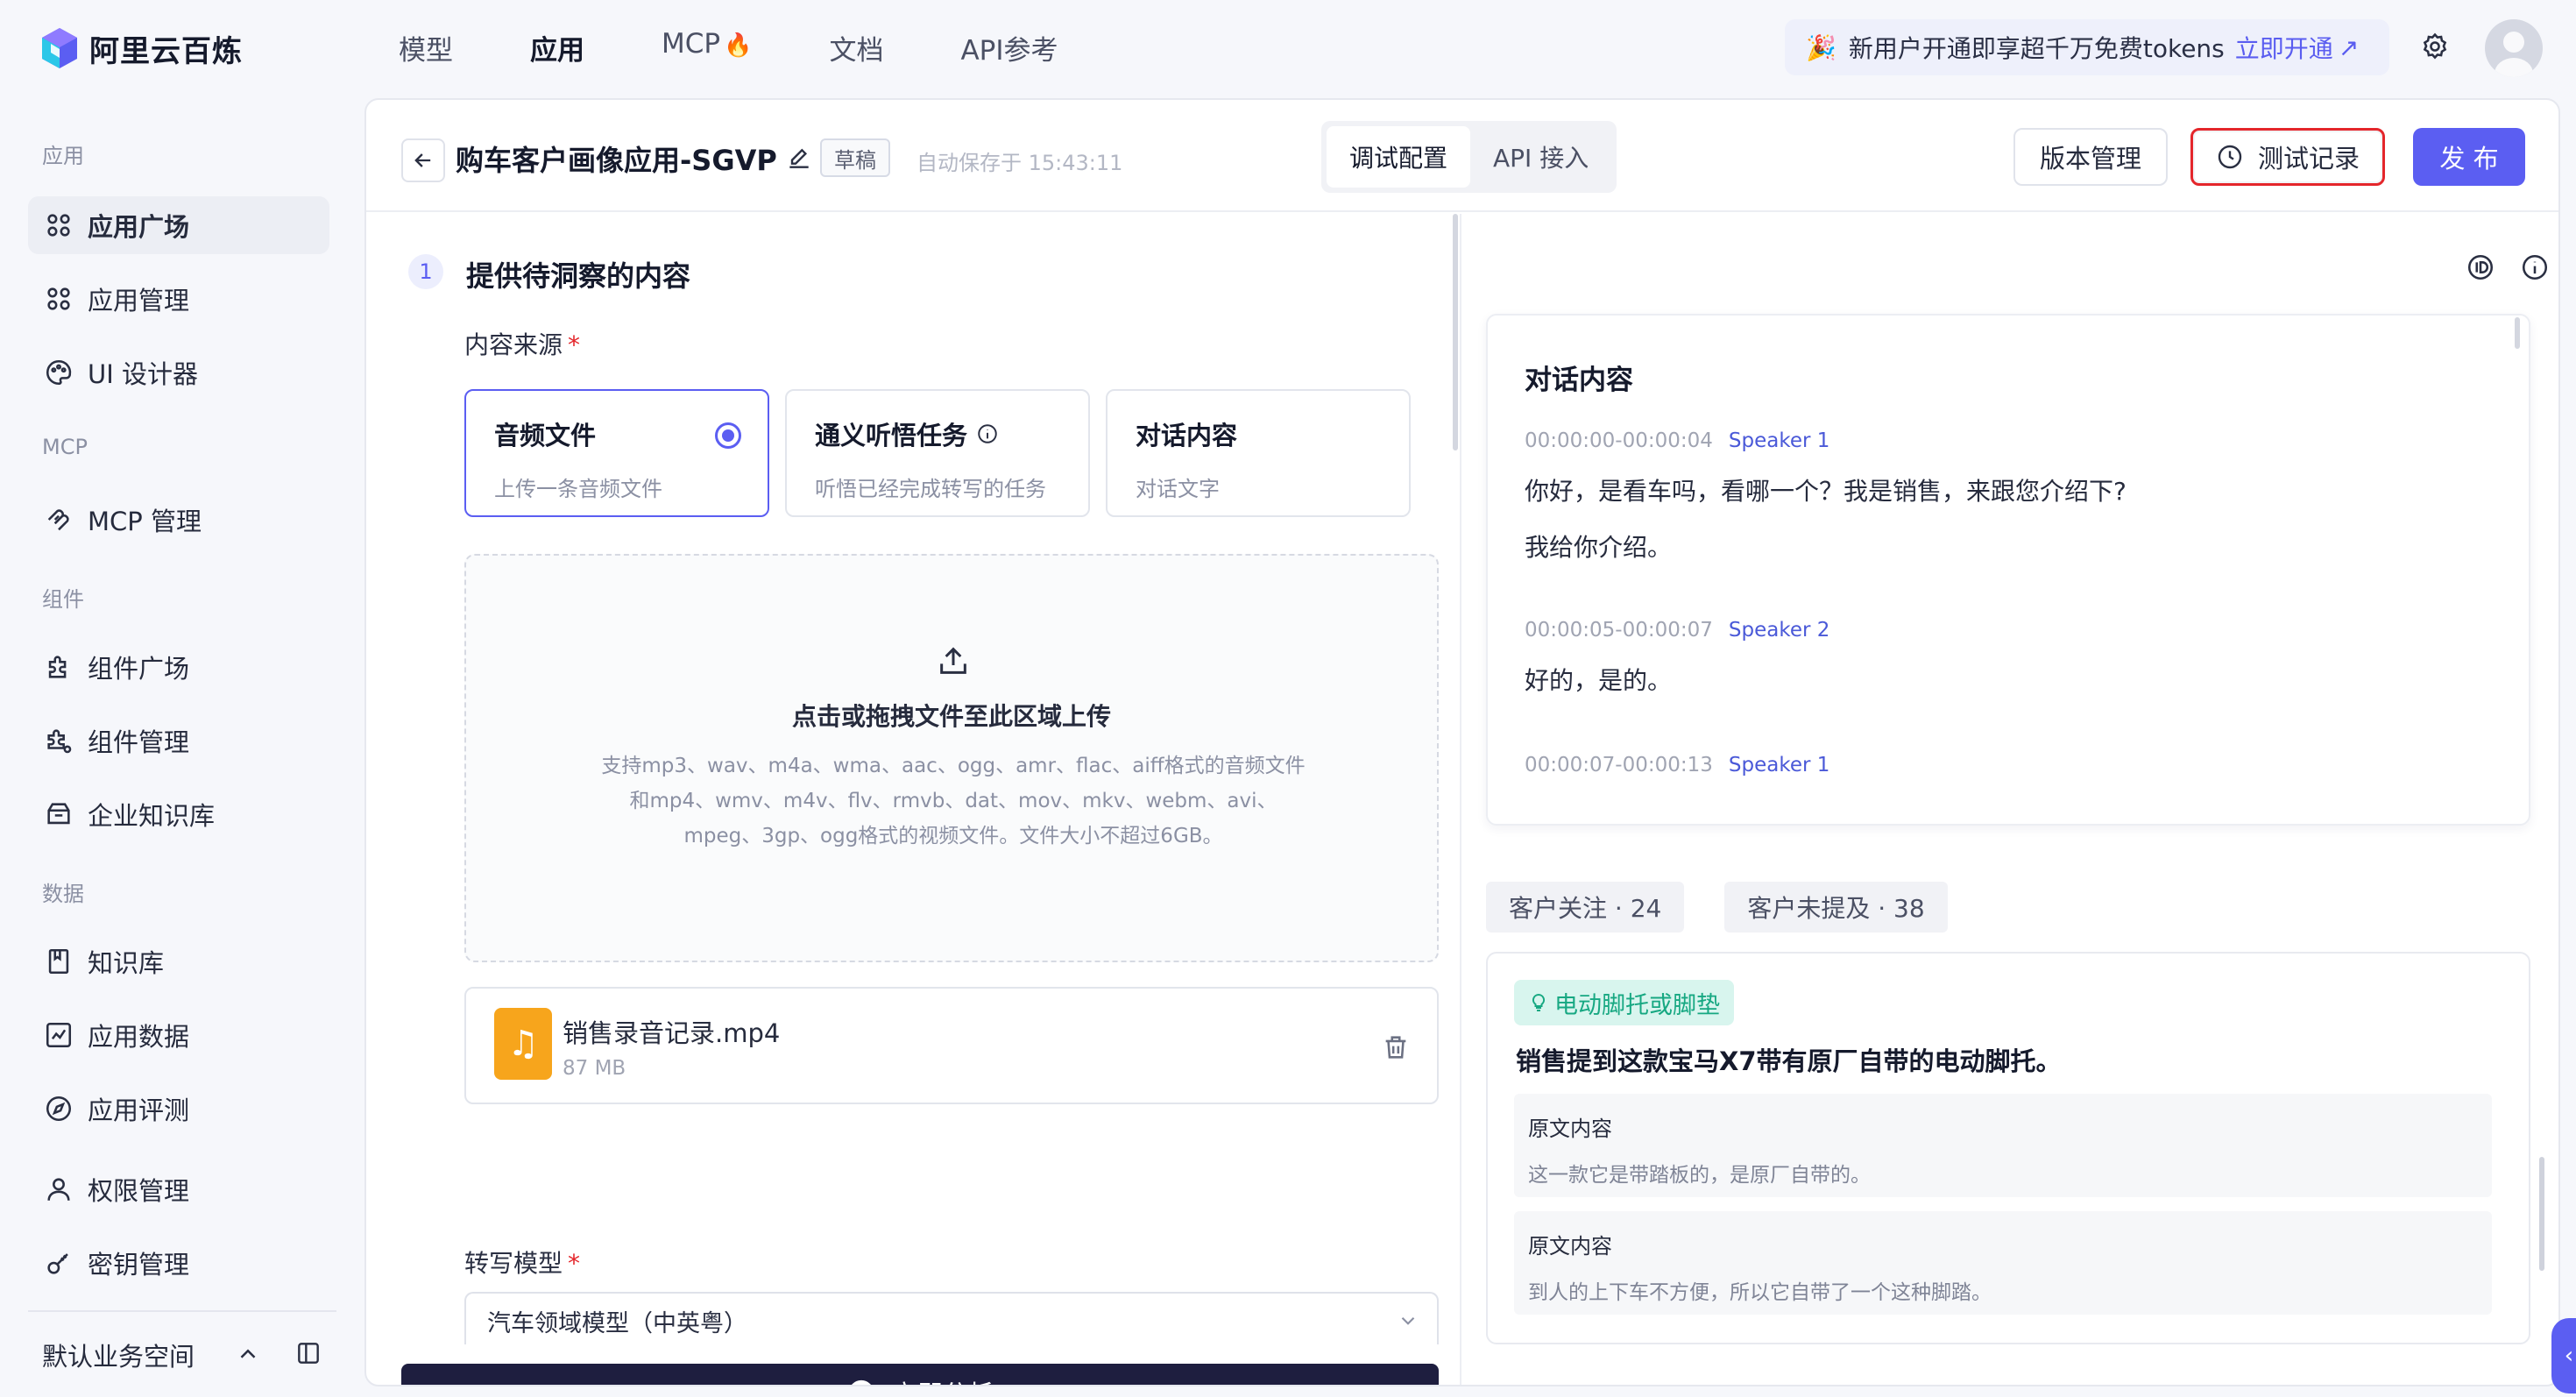 This screenshot has height=1397, width=2576. What do you see at coordinates (2514, 48) in the screenshot?
I see `avatar` at bounding box center [2514, 48].